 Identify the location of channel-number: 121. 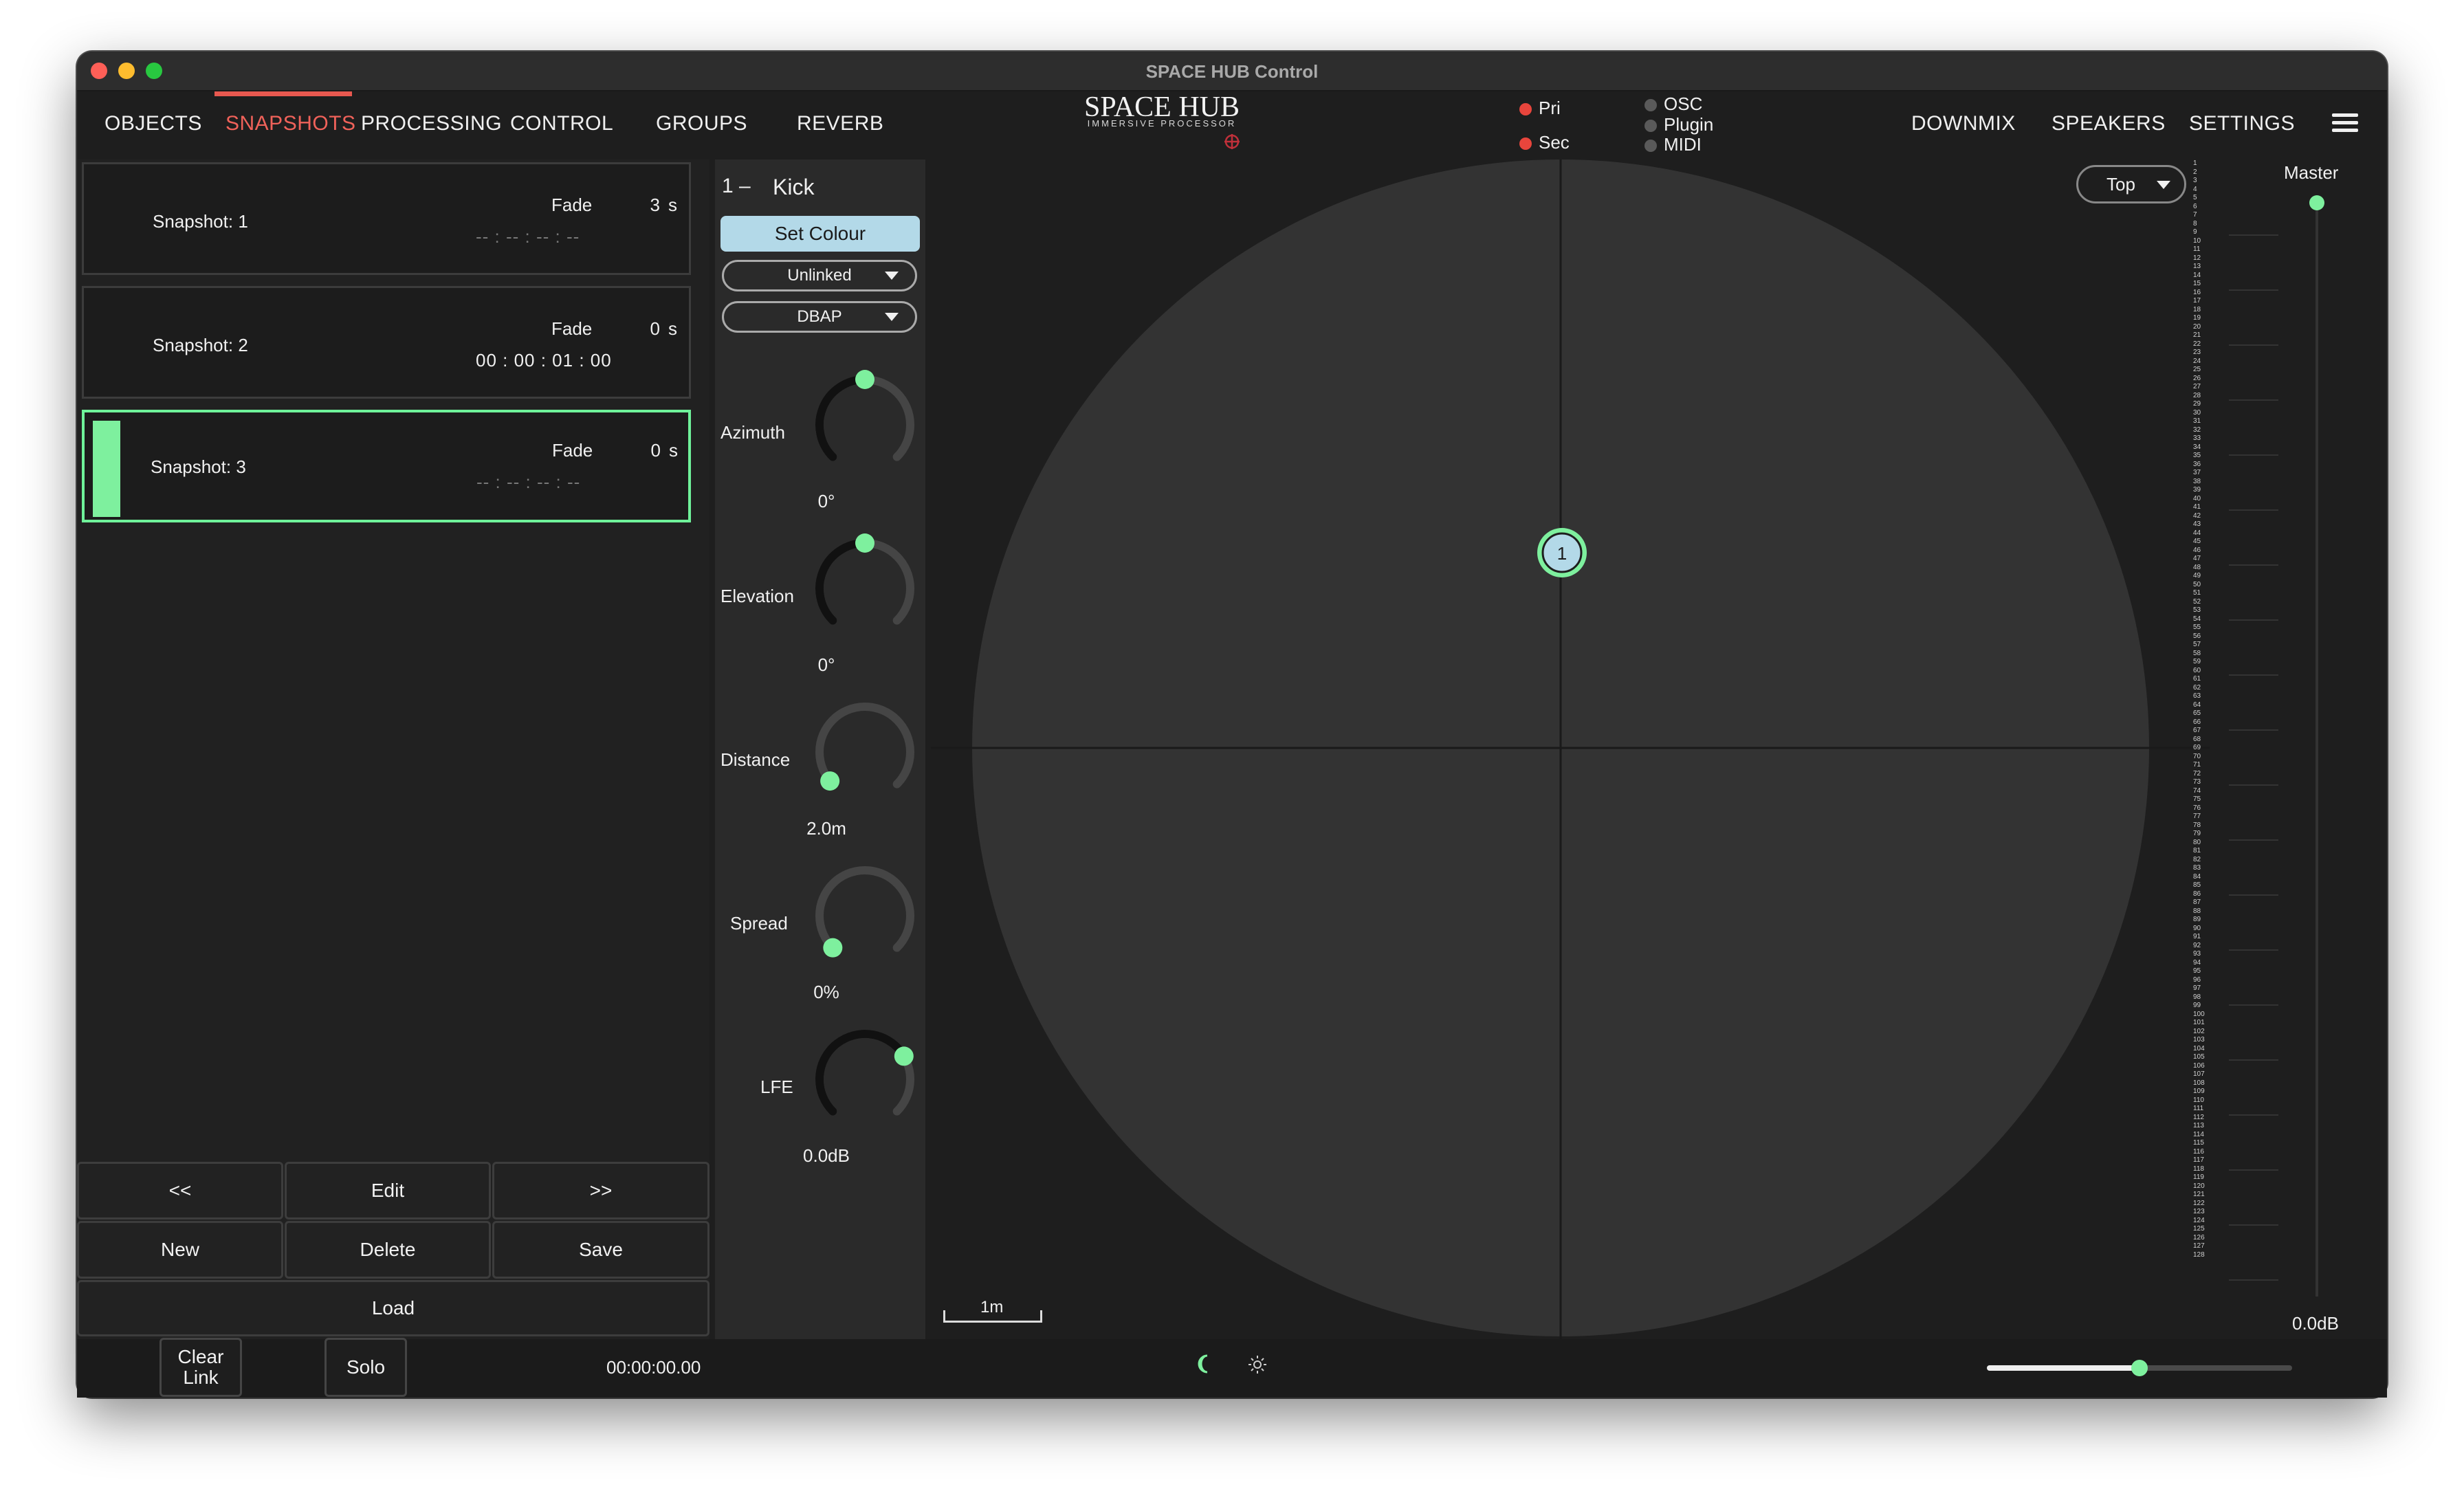
(2199, 1194).